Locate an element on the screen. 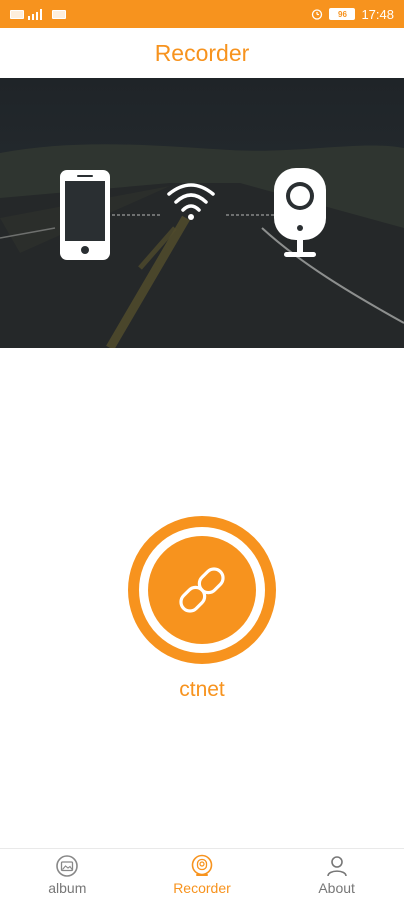 The image size is (404, 900). tab-about: About is located at coordinates (337, 875).